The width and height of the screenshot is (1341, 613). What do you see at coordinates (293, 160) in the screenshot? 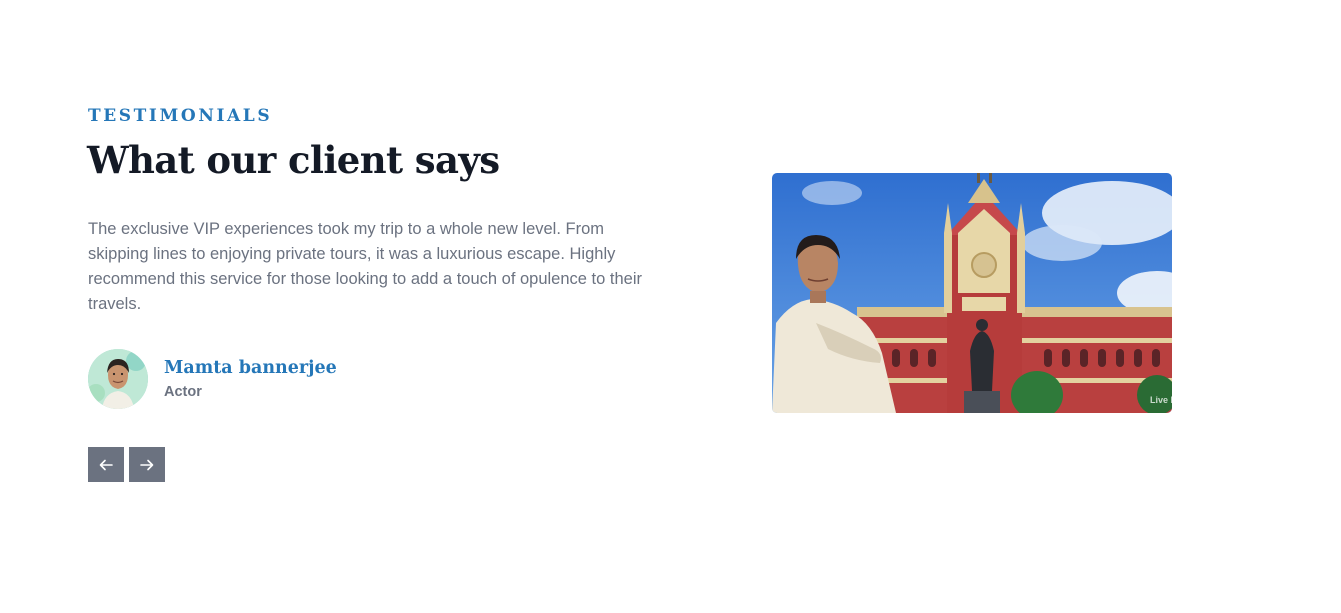
I see `section-title: What our client says` at bounding box center [293, 160].